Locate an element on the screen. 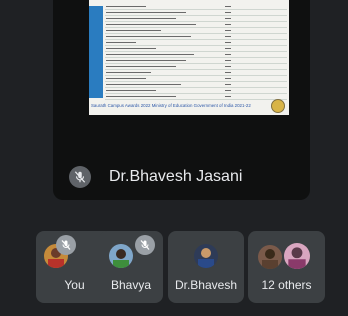 Image resolution: width=348 pixels, height=316 pixels. participant-count-label: 12 others is located at coordinates (286, 285).